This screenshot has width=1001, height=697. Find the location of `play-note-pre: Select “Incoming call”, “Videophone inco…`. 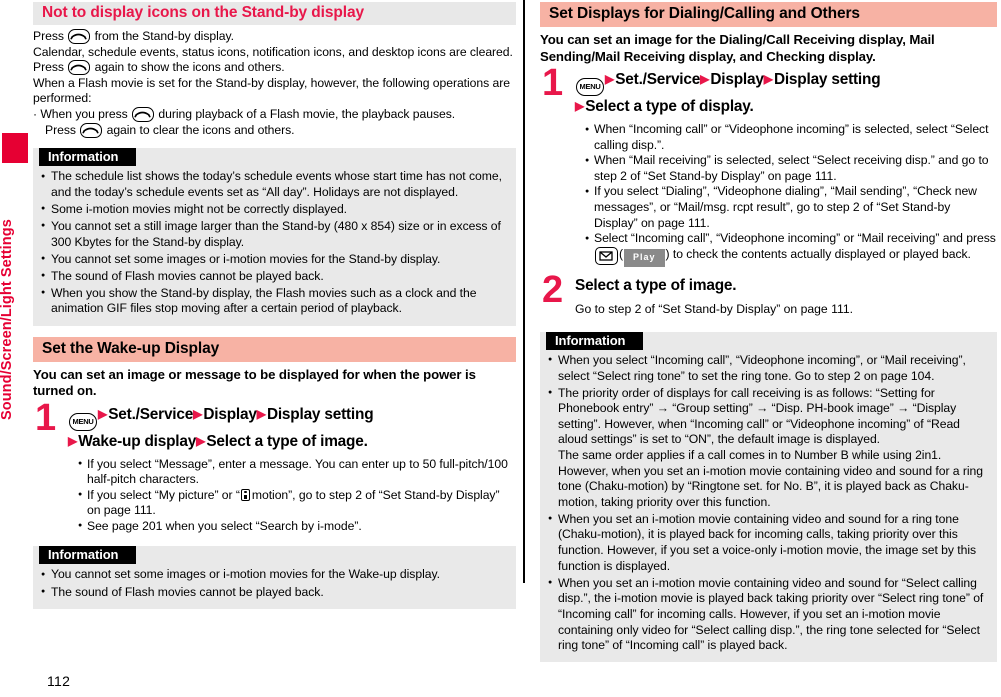

play-note-pre: Select “Incoming call”, “Videophone inco… is located at coordinates (795, 238).